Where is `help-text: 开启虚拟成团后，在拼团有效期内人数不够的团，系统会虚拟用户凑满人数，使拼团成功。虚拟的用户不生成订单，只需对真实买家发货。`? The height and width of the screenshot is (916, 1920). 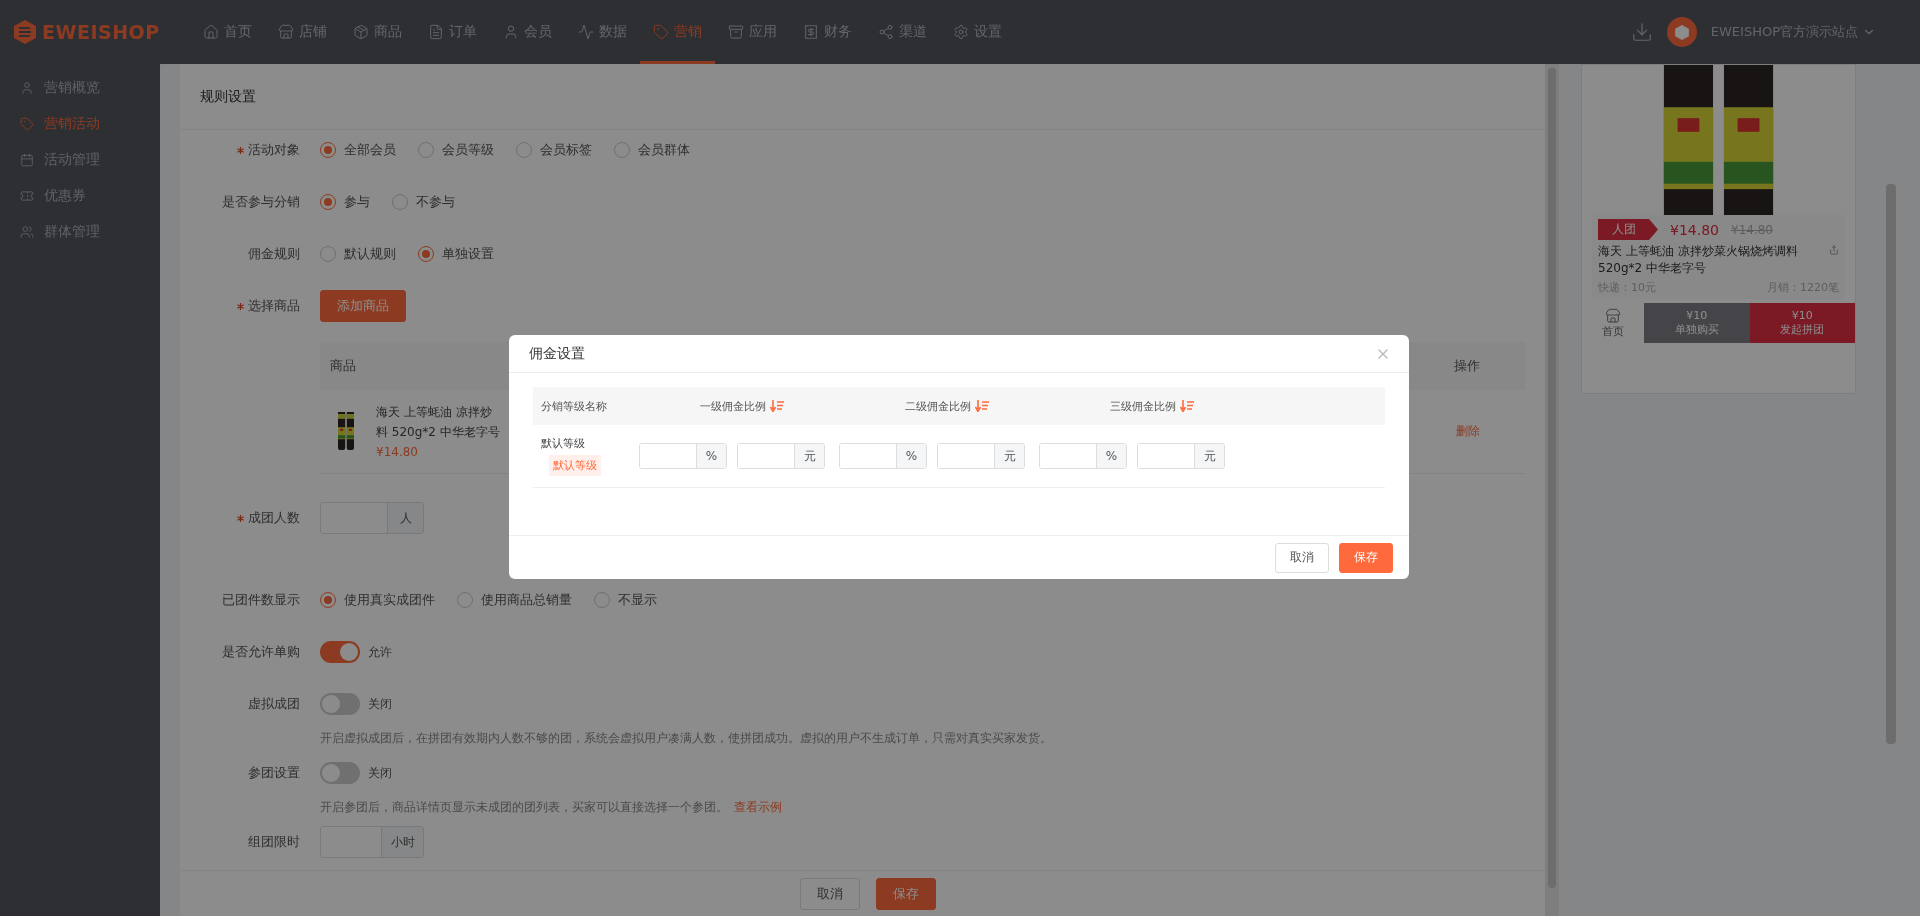
help-text: 开启虚拟成团后，在拼团有效期内人数不够的团，系统会虚拟用户凑满人数，使拼团成功。虚拟的用户不生成订单，只需对真实买家发货。 is located at coordinates (686, 738).